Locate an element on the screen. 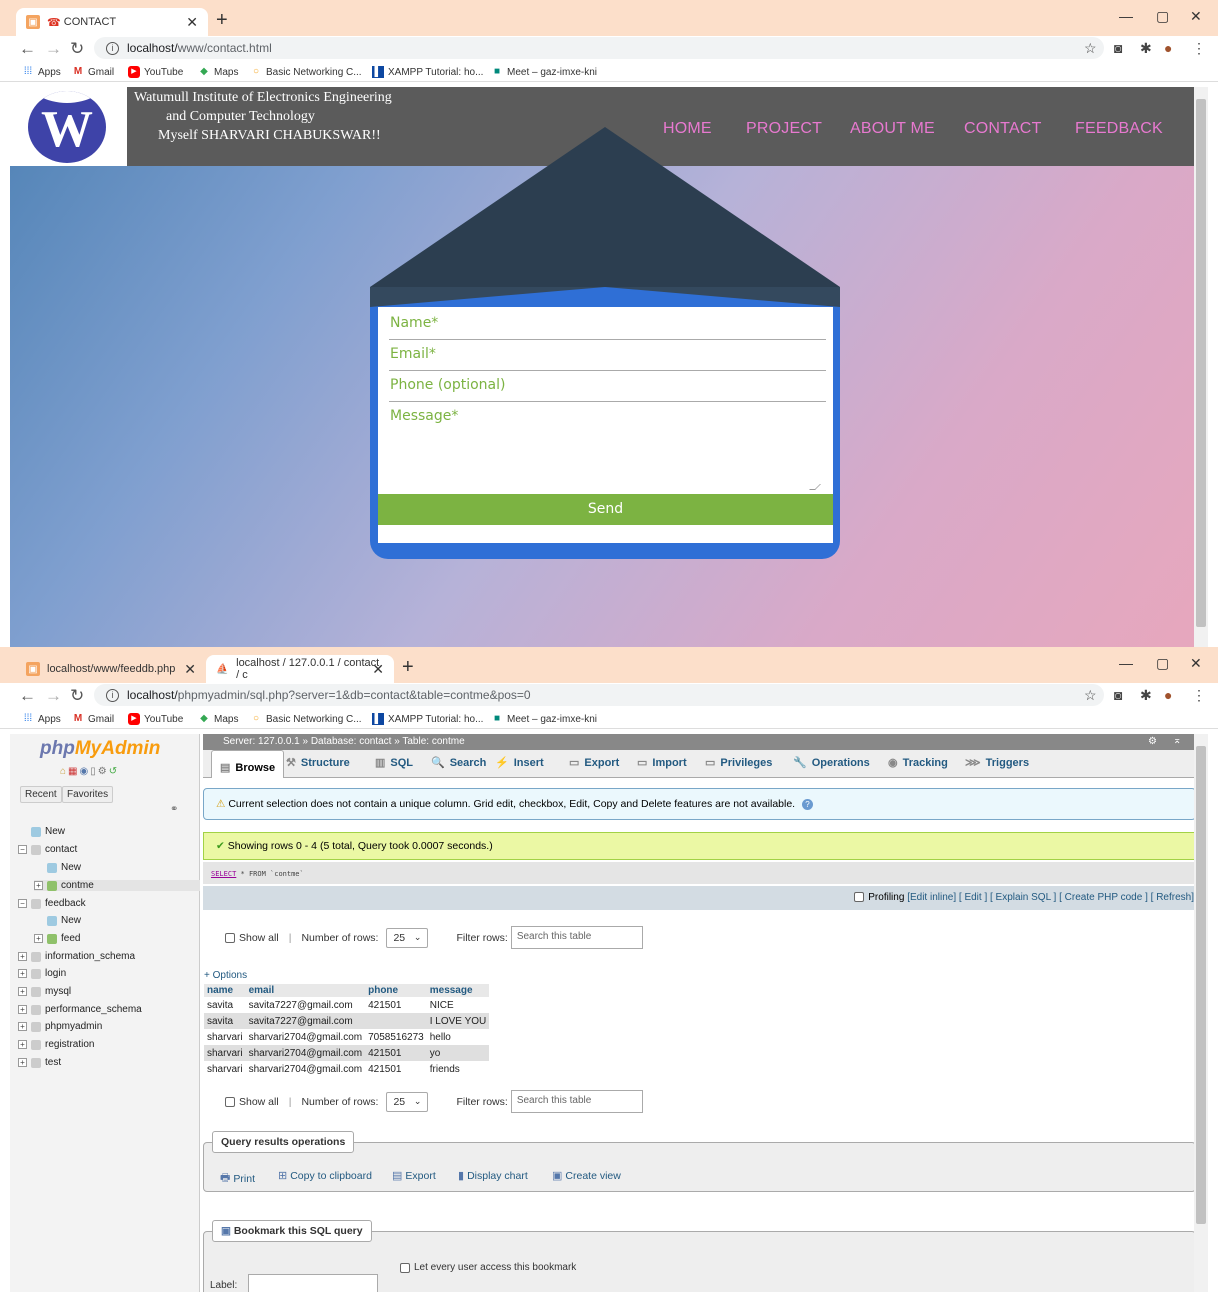  nav-tree-item: − contact is located at coordinates (47, 849).